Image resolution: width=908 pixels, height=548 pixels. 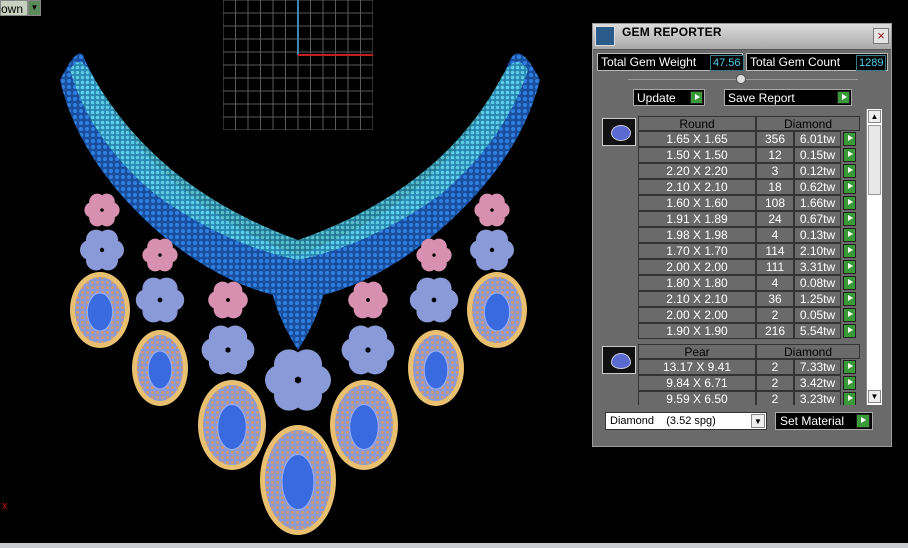 I want to click on bottom-status-bar, so click(x=454, y=545).